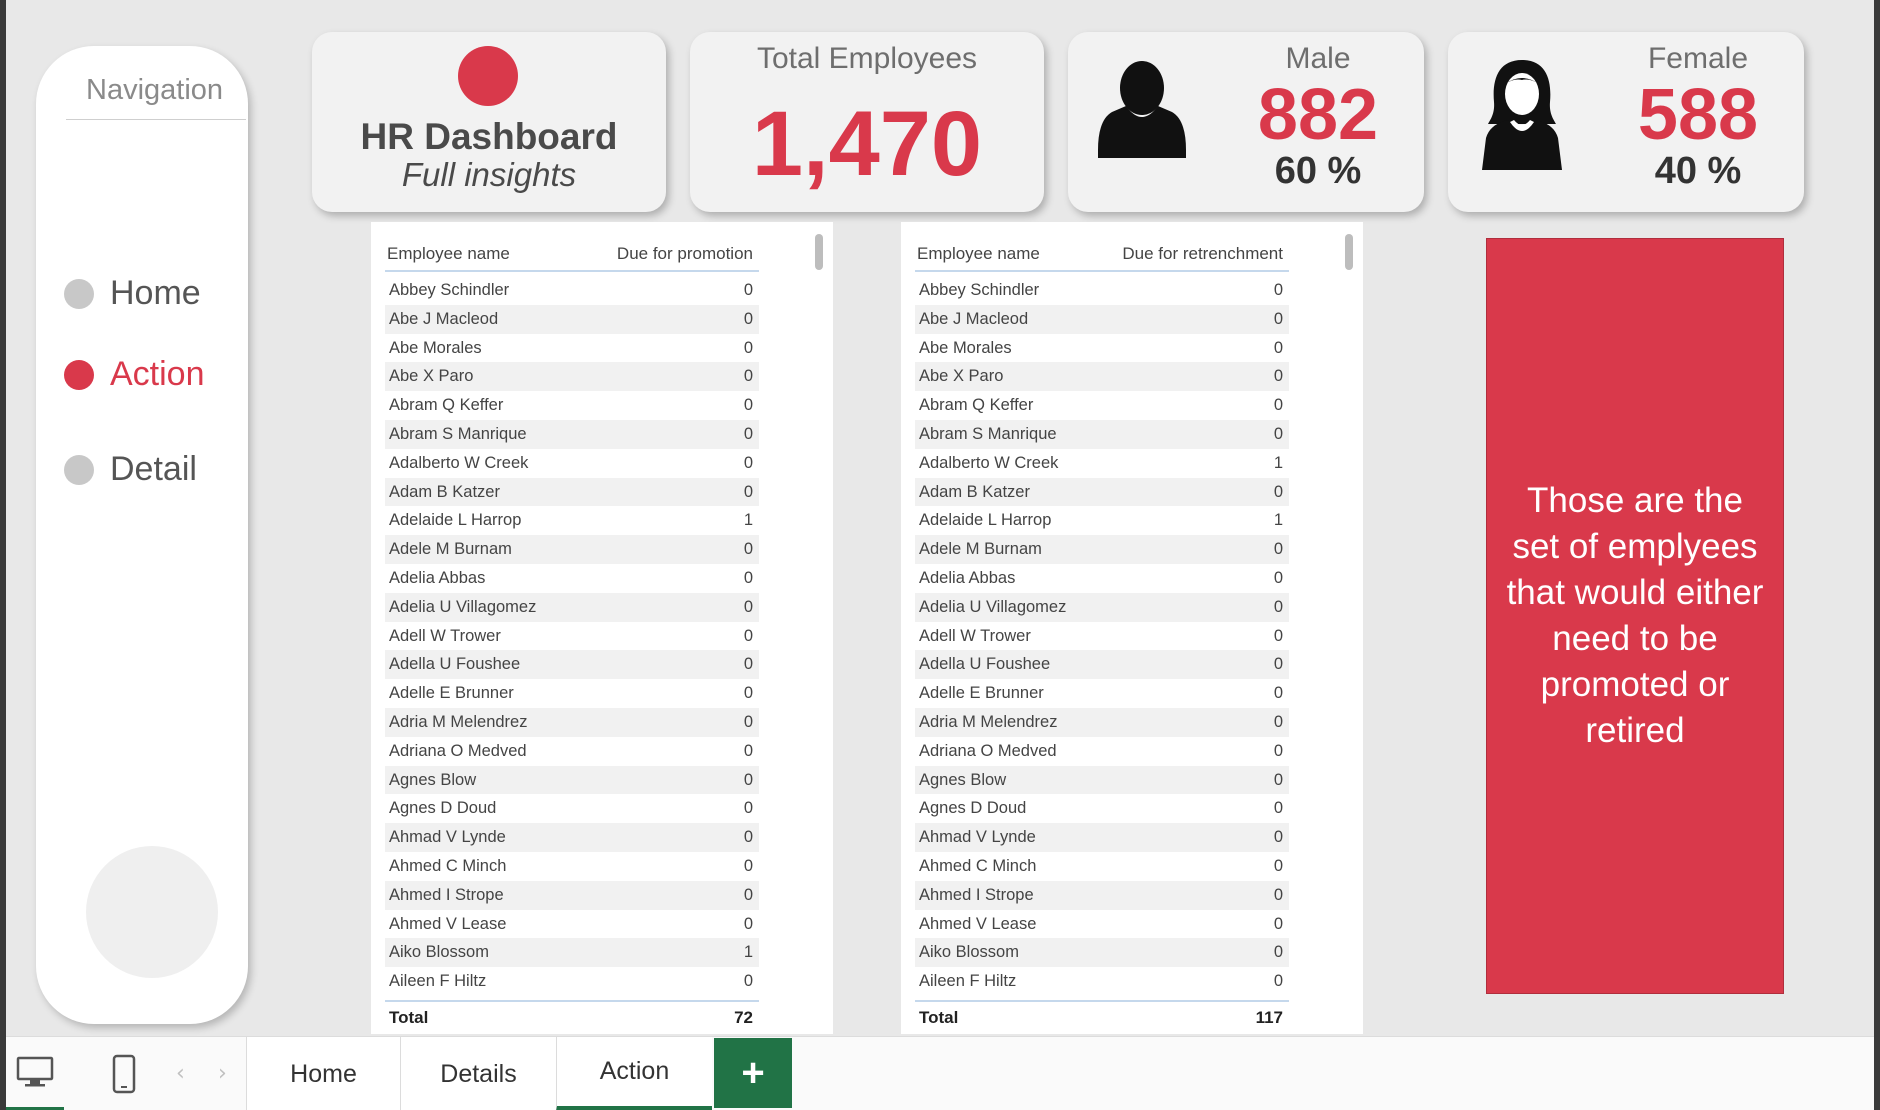  I want to click on table-row: Adalberto W Creek 1, so click(1102, 463).